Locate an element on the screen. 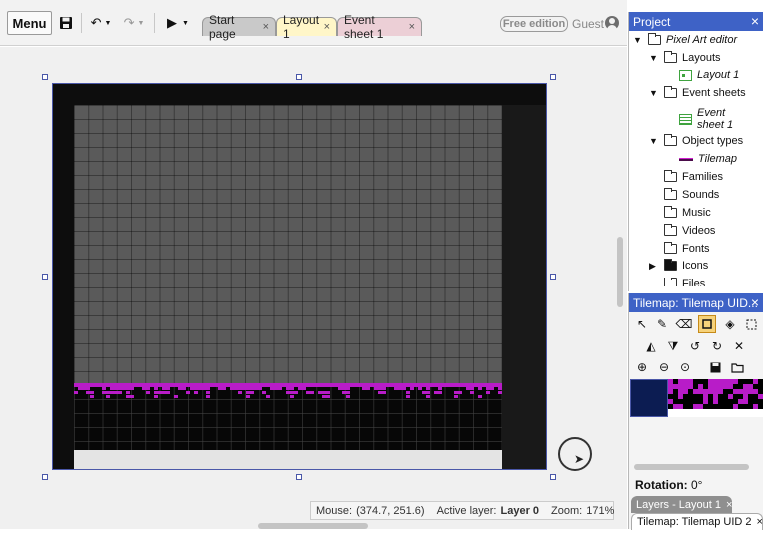 The height and width of the screenshot is (541, 763). user-icon is located at coordinates (612, 23).